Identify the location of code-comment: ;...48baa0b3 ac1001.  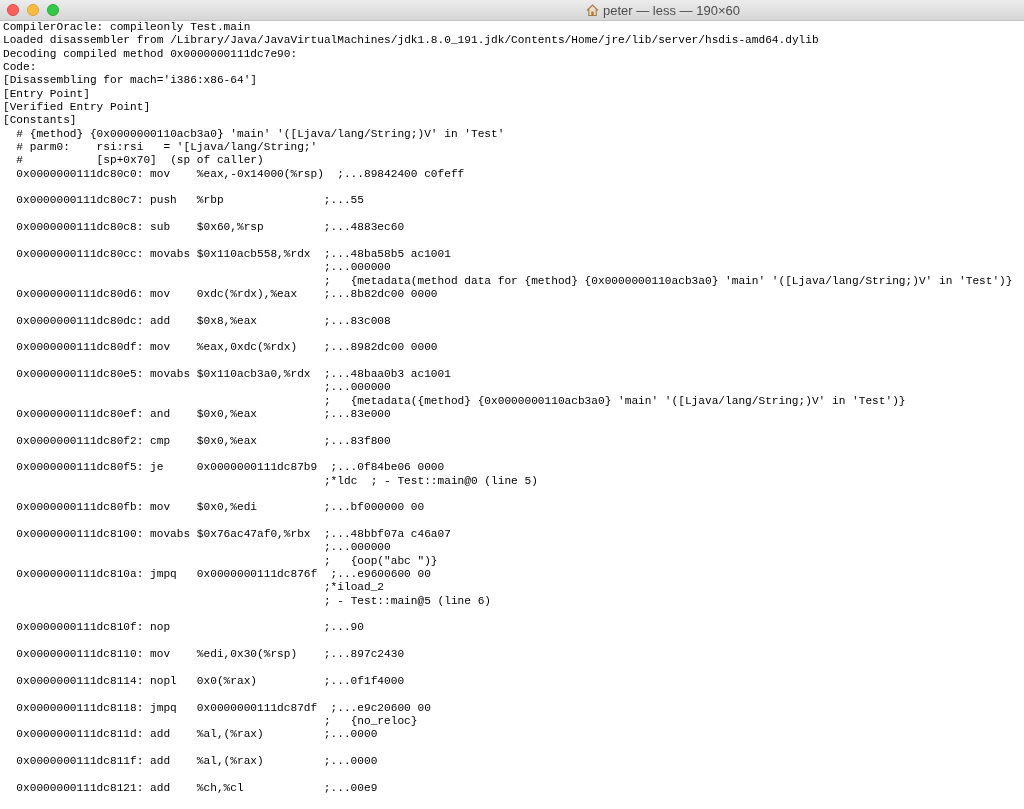
(387, 374).